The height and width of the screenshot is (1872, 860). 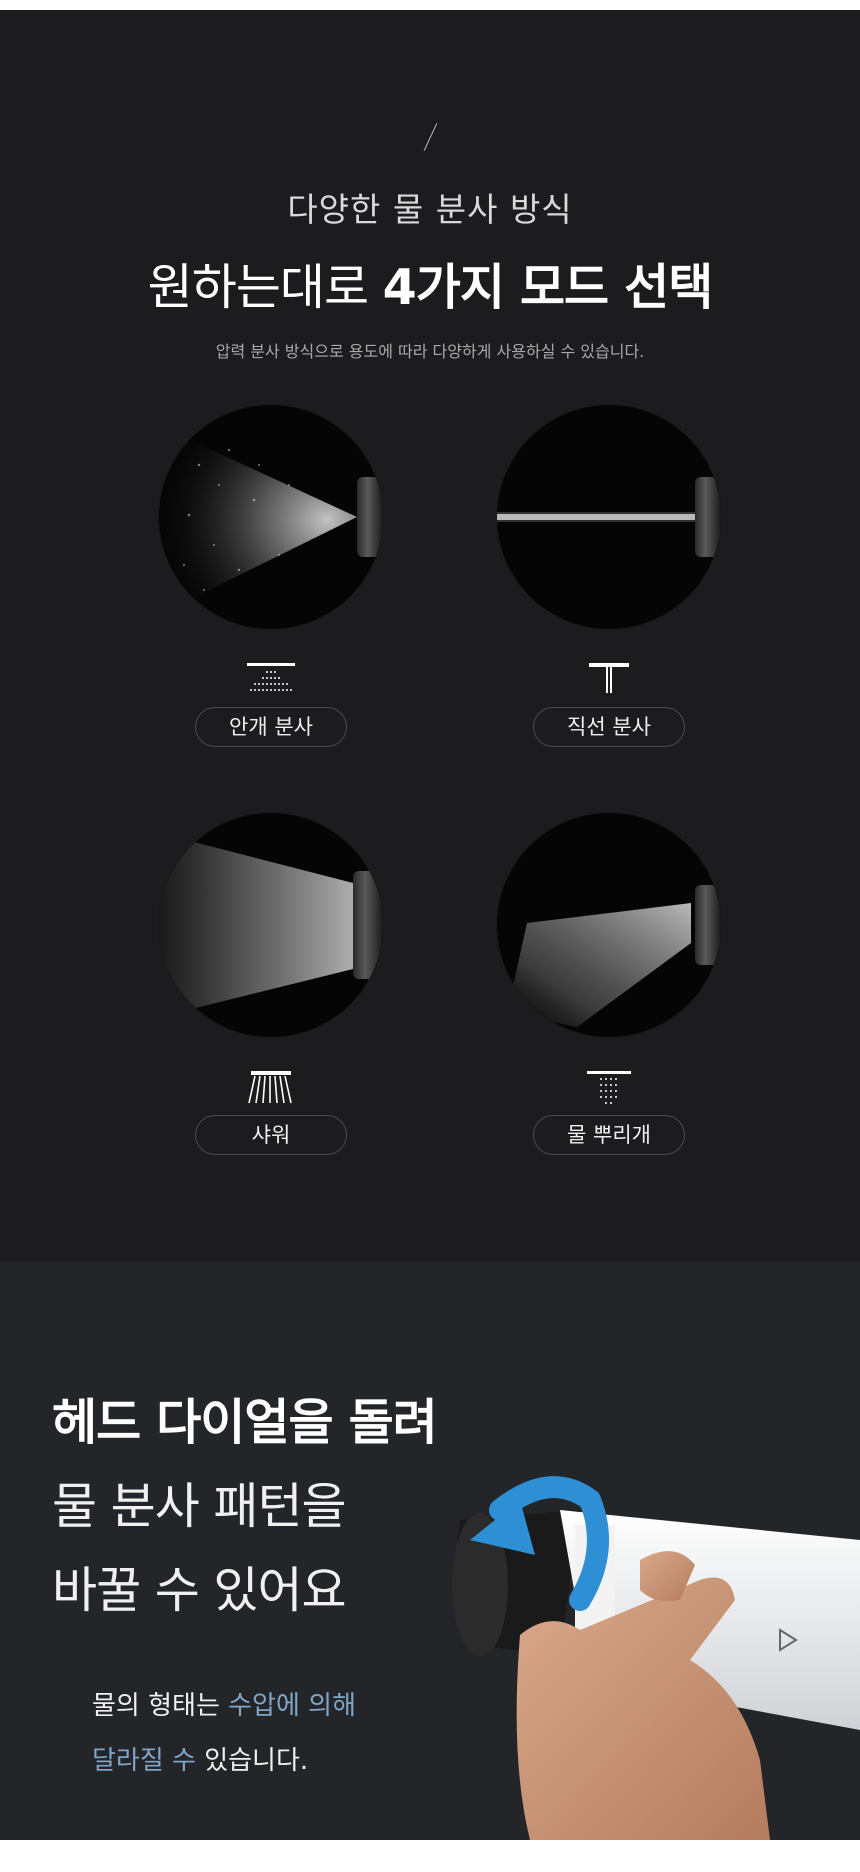 What do you see at coordinates (292, 1706) in the screenshot?
I see `note-highlight-1: 수압에 의해` at bounding box center [292, 1706].